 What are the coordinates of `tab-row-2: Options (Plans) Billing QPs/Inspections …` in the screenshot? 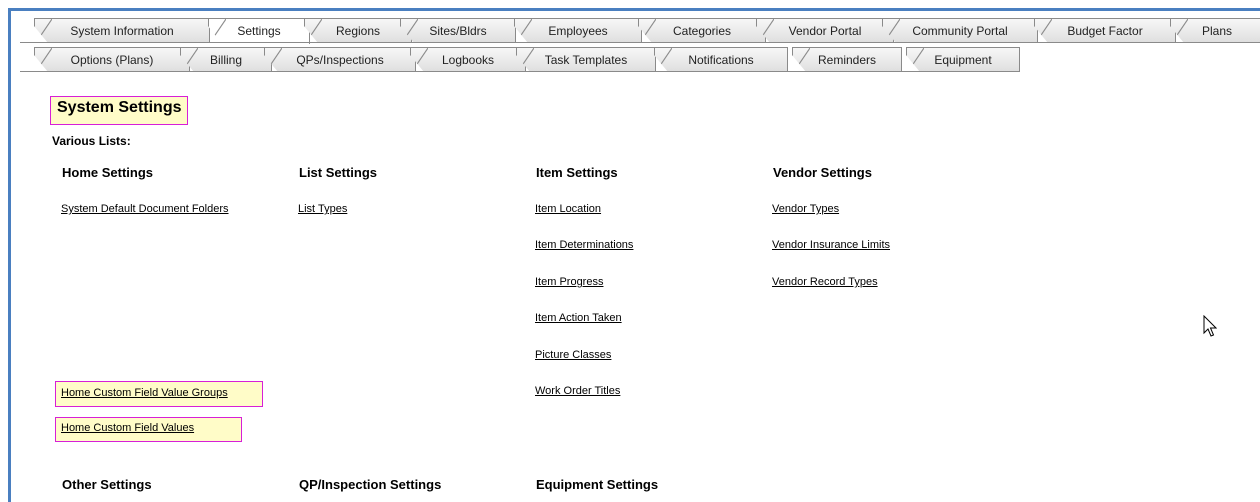 It's located at (520, 59).